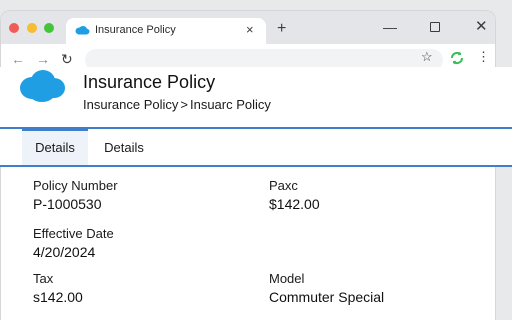  Describe the element at coordinates (58, 288) in the screenshot. I see `field-tax: Tax s142.00` at that location.